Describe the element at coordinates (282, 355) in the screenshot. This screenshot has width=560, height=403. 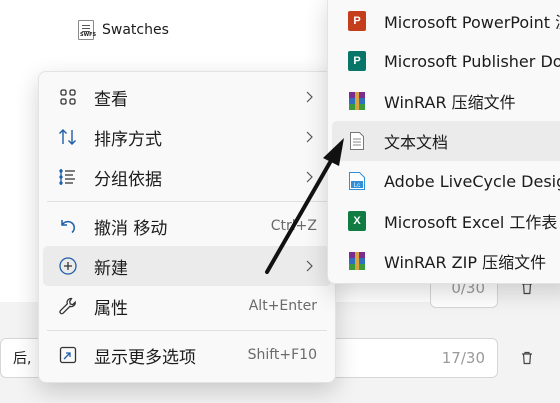
I see `shortcut-label: Shift+F10` at that location.